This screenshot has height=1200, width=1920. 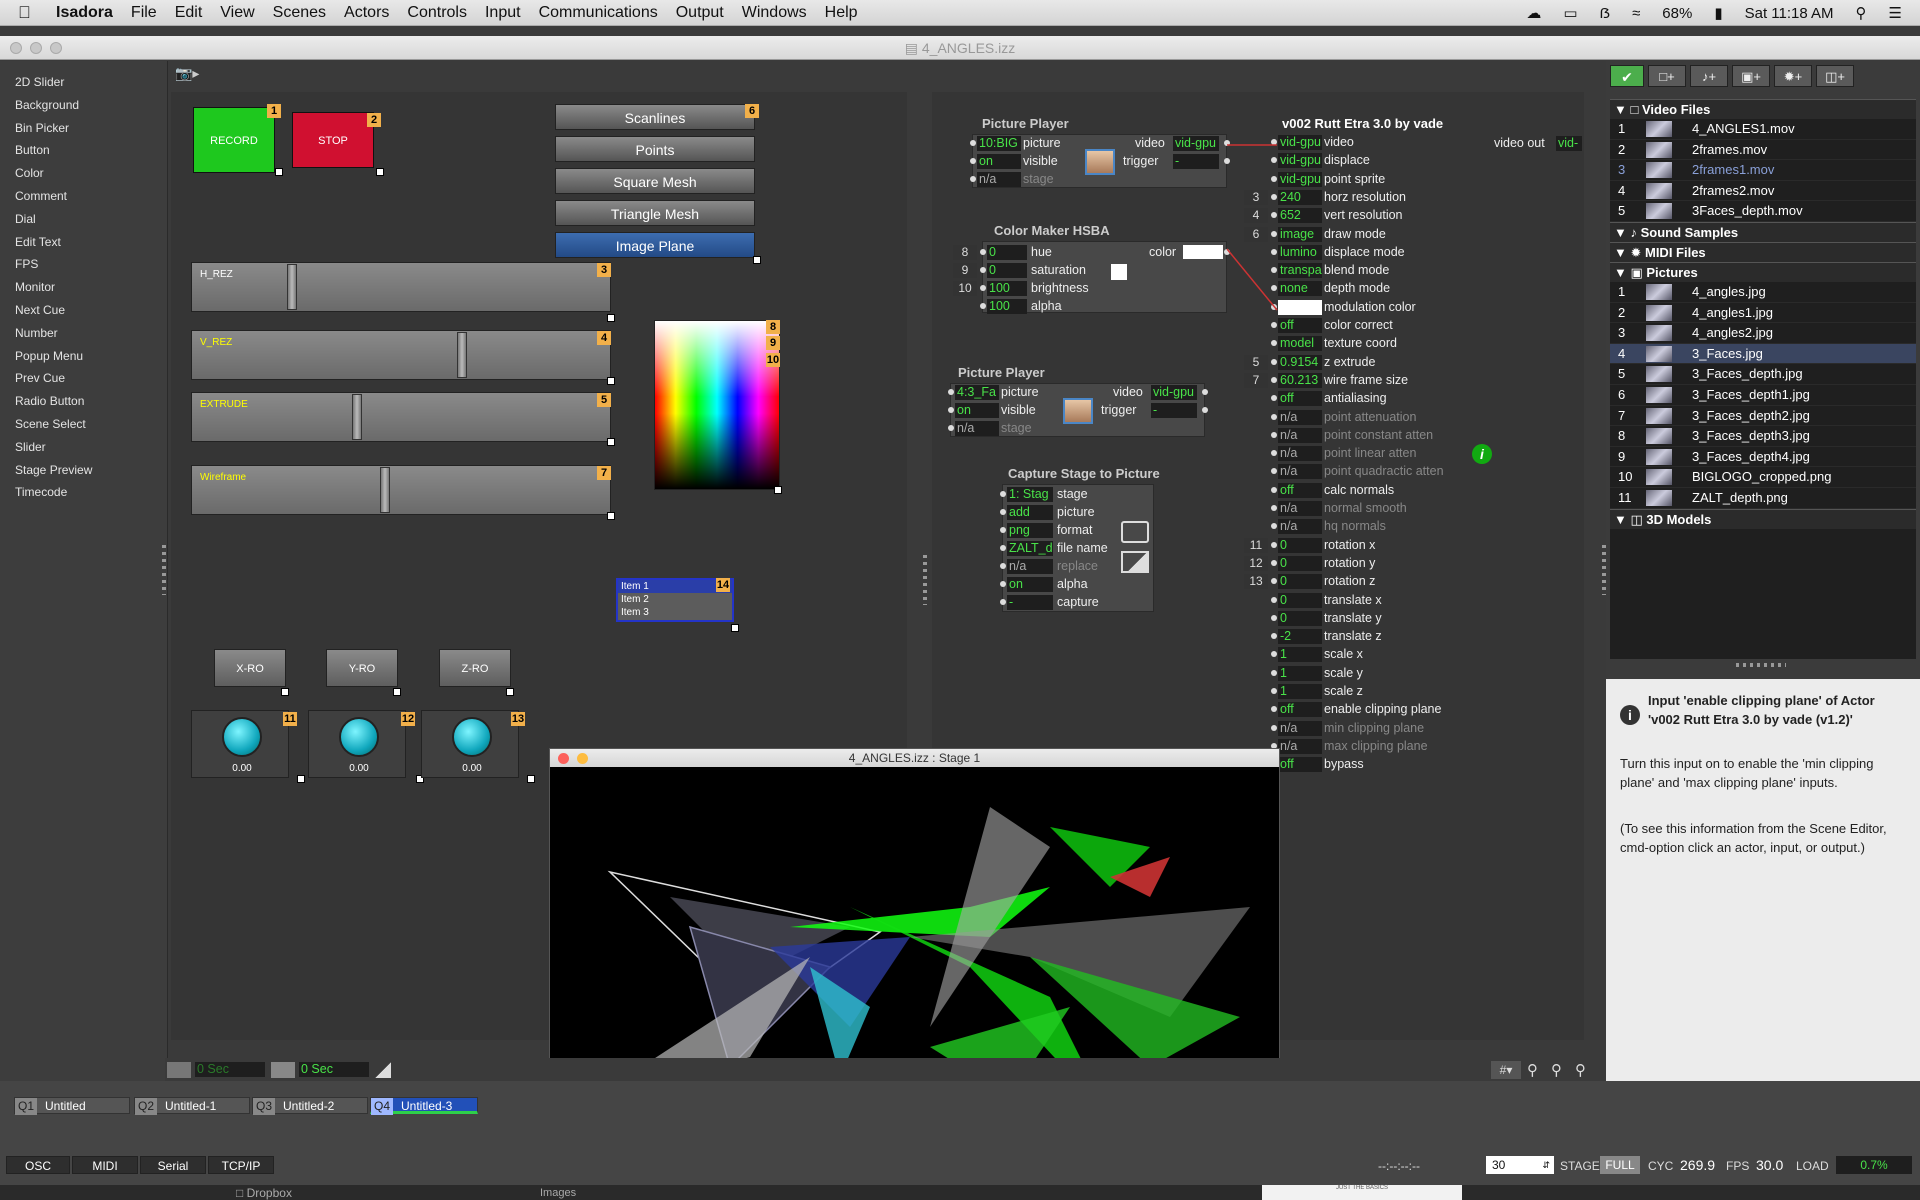 What do you see at coordinates (1763, 211) in the screenshot?
I see `media-item: 5 3Faces_depth.mov` at bounding box center [1763, 211].